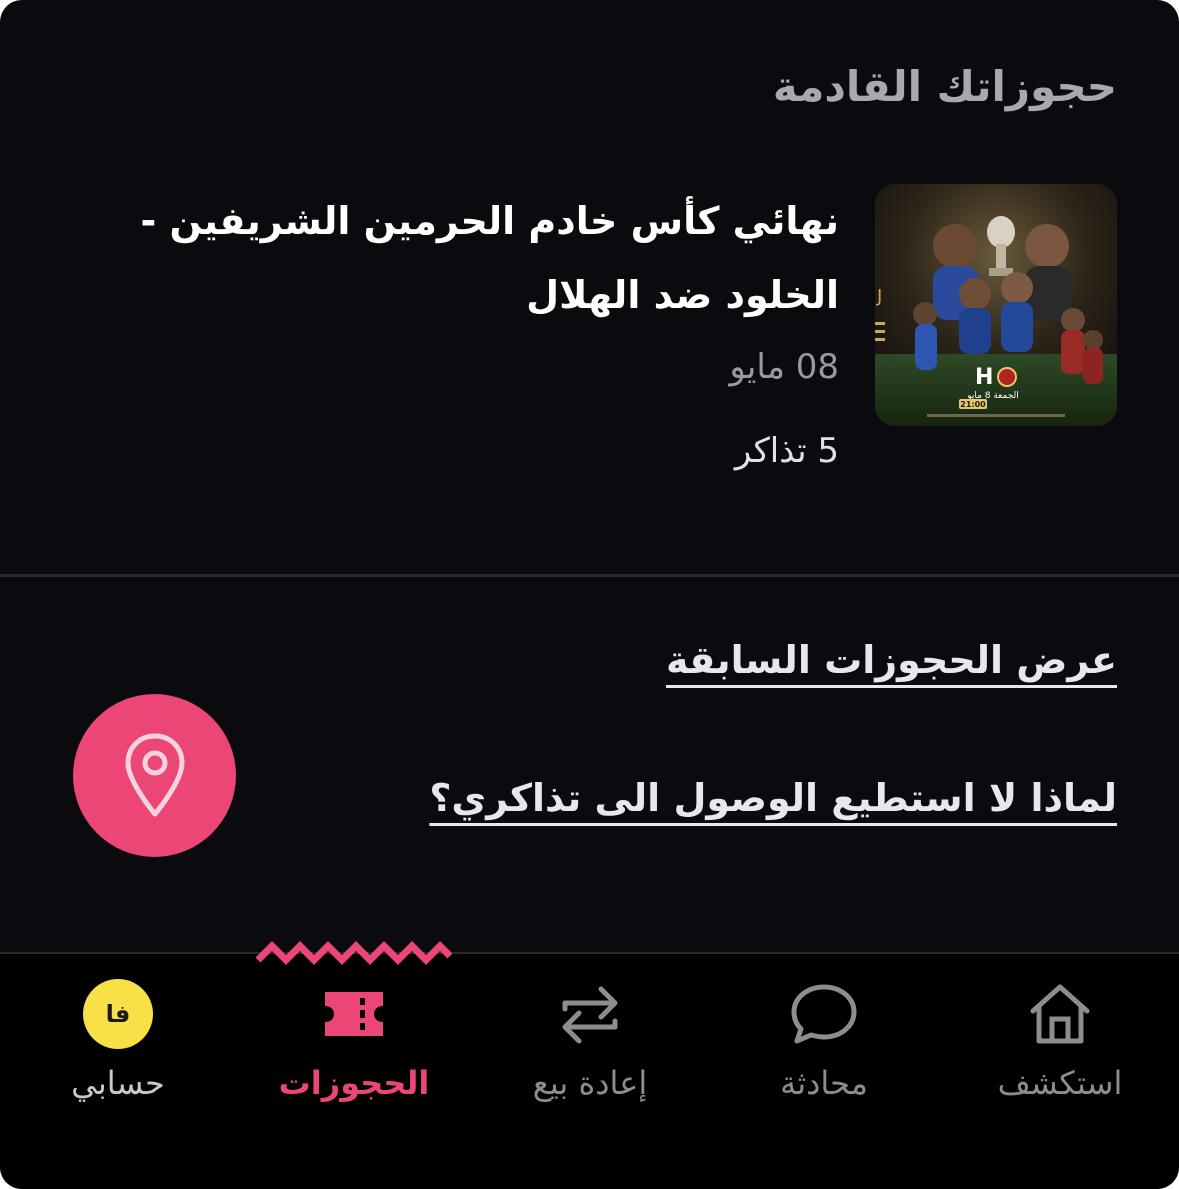 This screenshot has height=1189, width=1179. I want to click on active-tab-indicator, so click(354, 953).